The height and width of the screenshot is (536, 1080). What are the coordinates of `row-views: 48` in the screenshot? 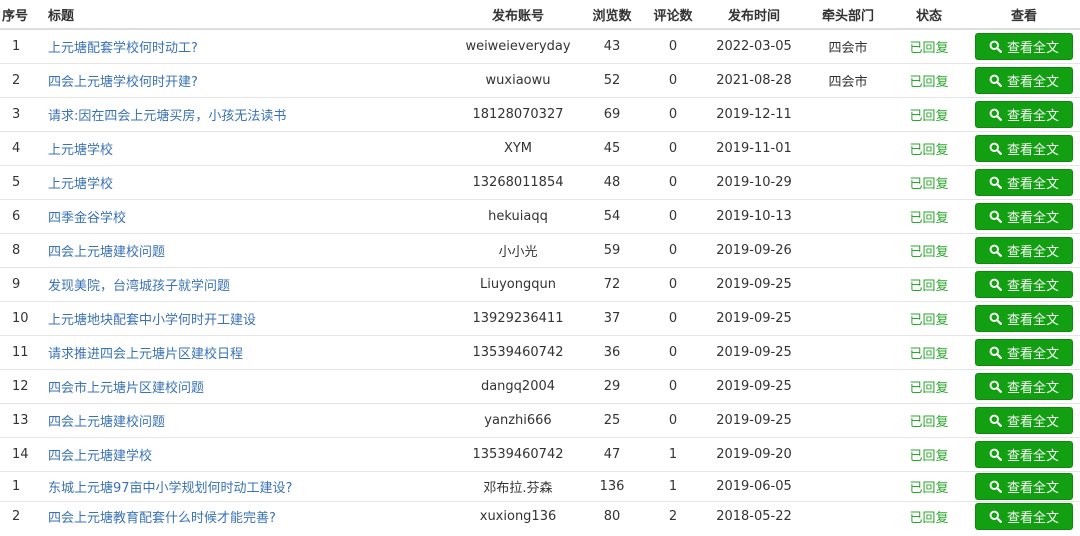 It's located at (612, 182).